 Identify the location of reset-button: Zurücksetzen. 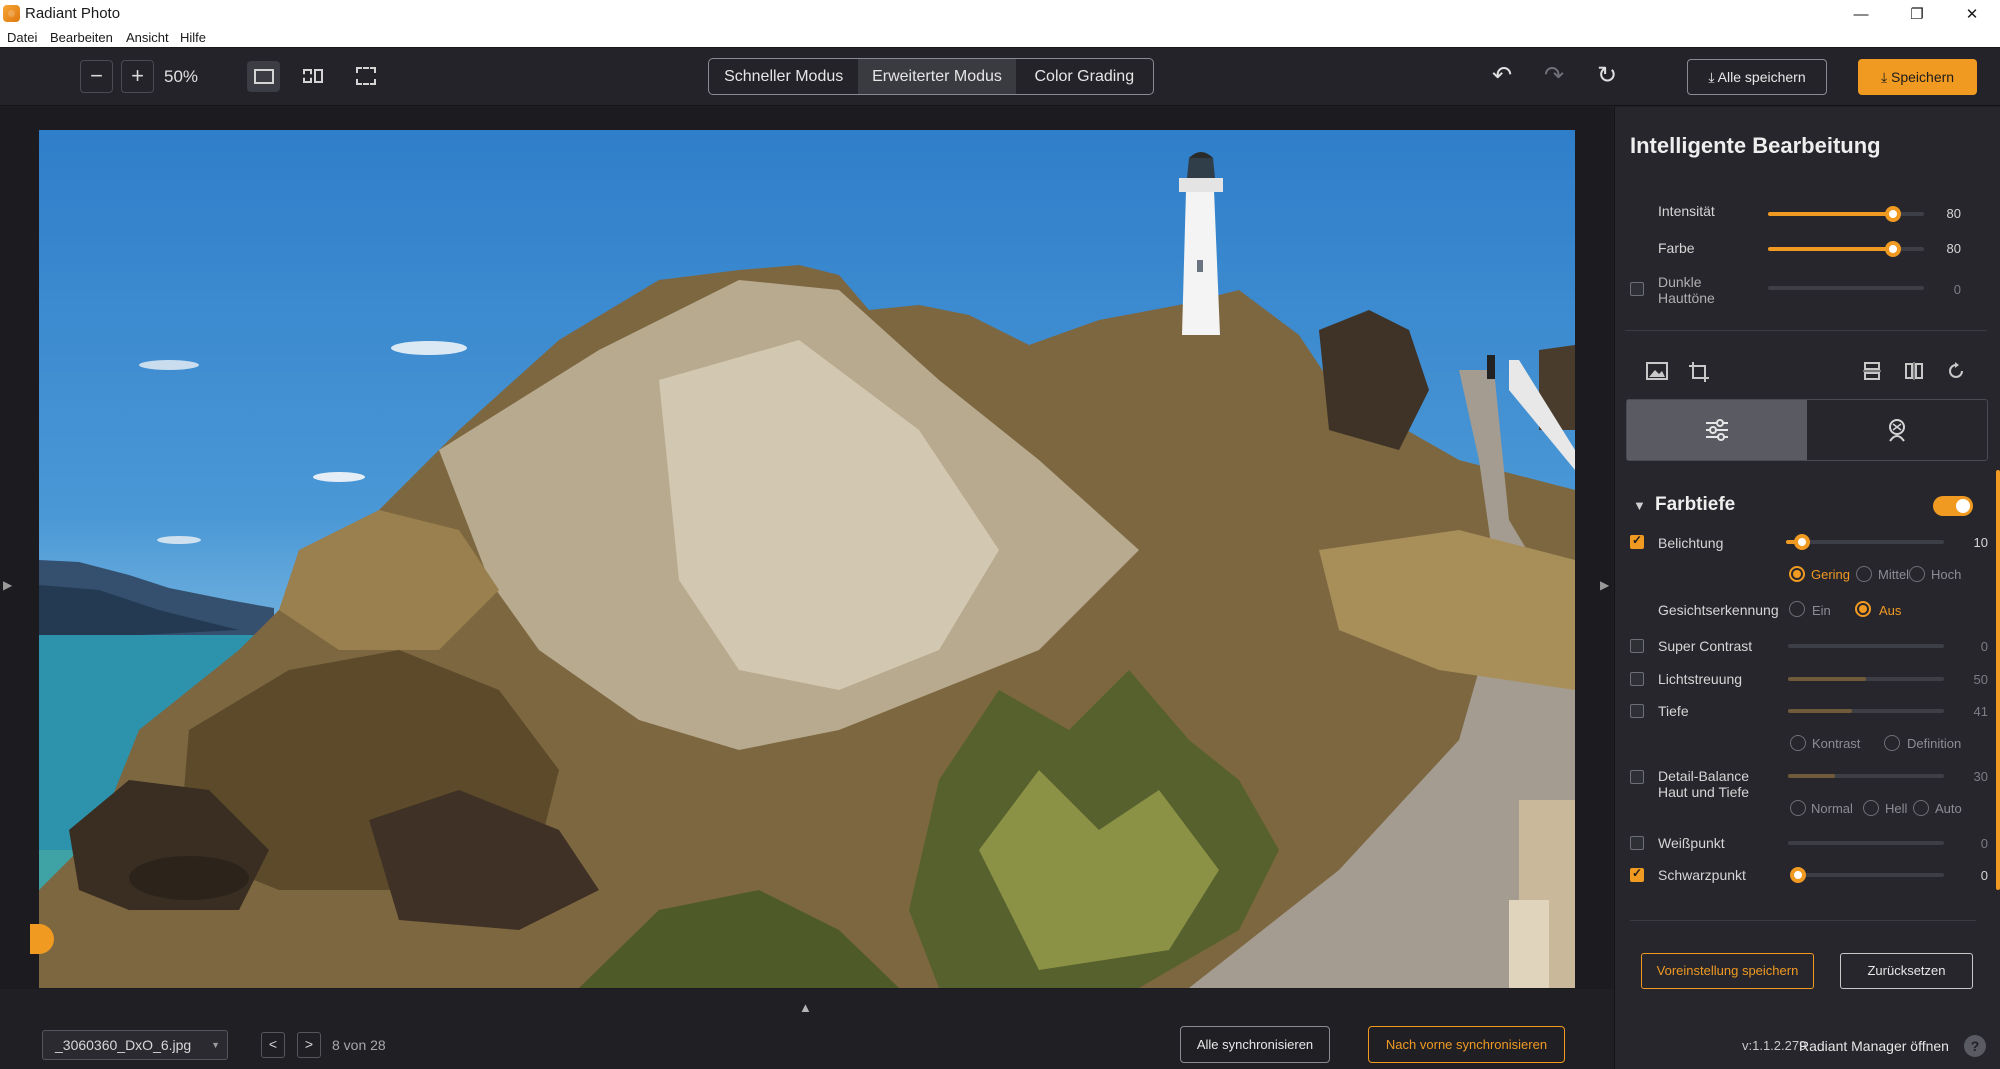
(1906, 971).